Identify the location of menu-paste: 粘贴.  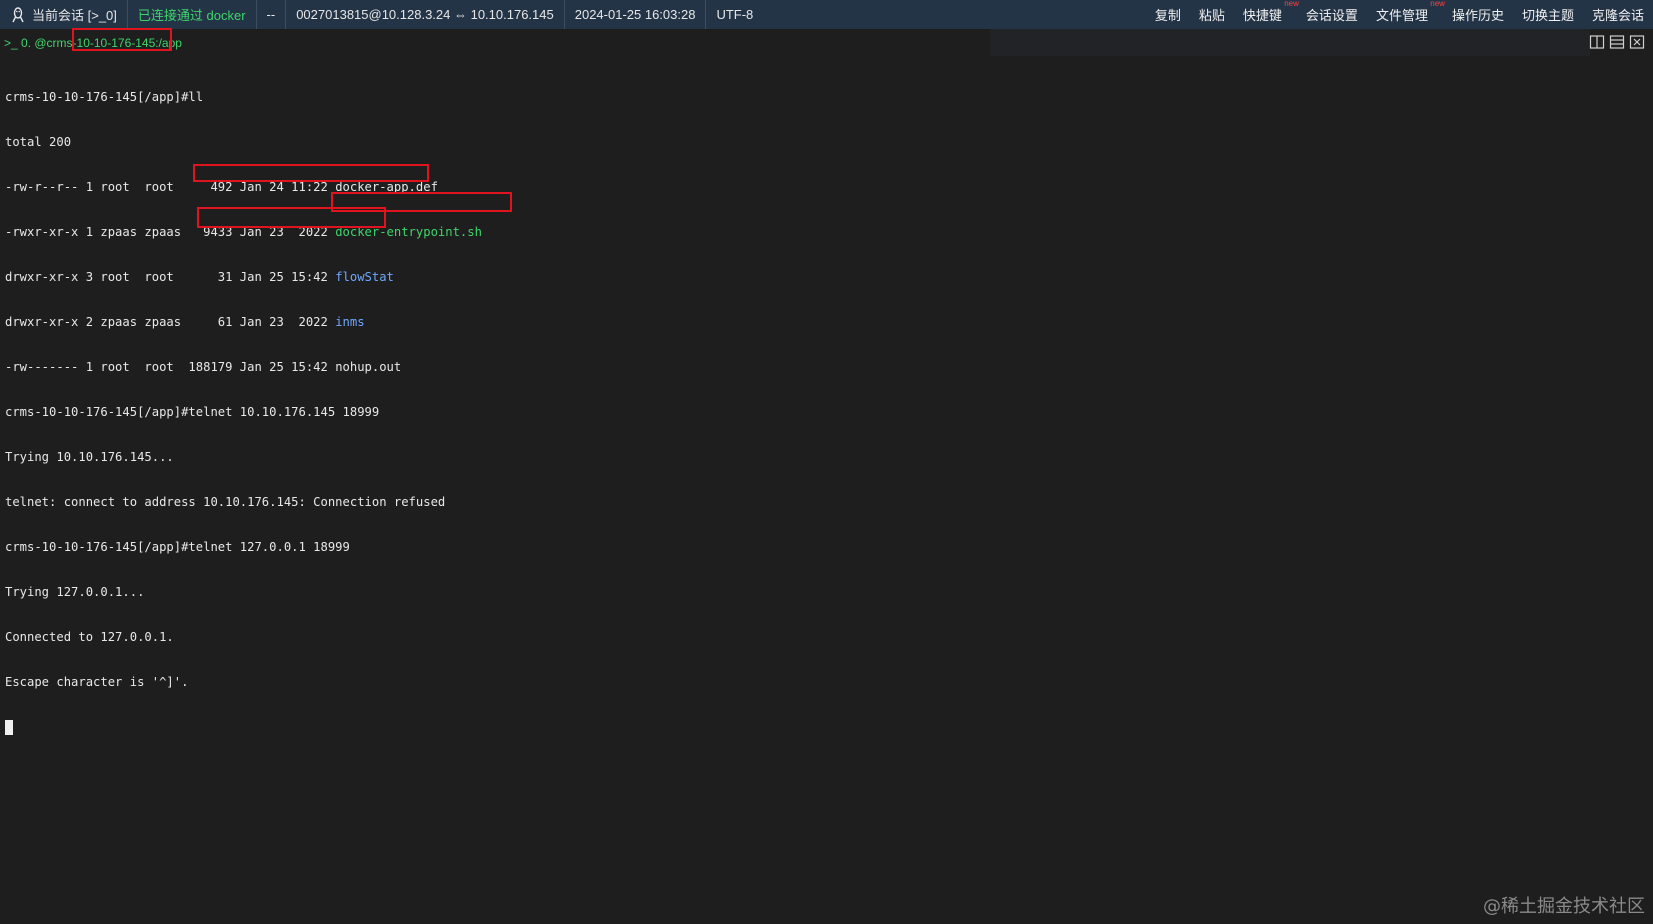
(1212, 14).